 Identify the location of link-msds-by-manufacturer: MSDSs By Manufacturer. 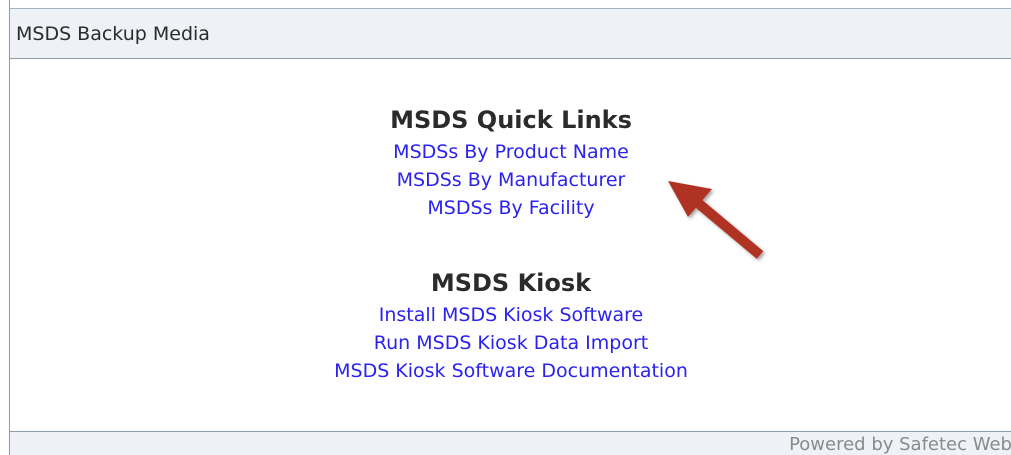
(510, 180).